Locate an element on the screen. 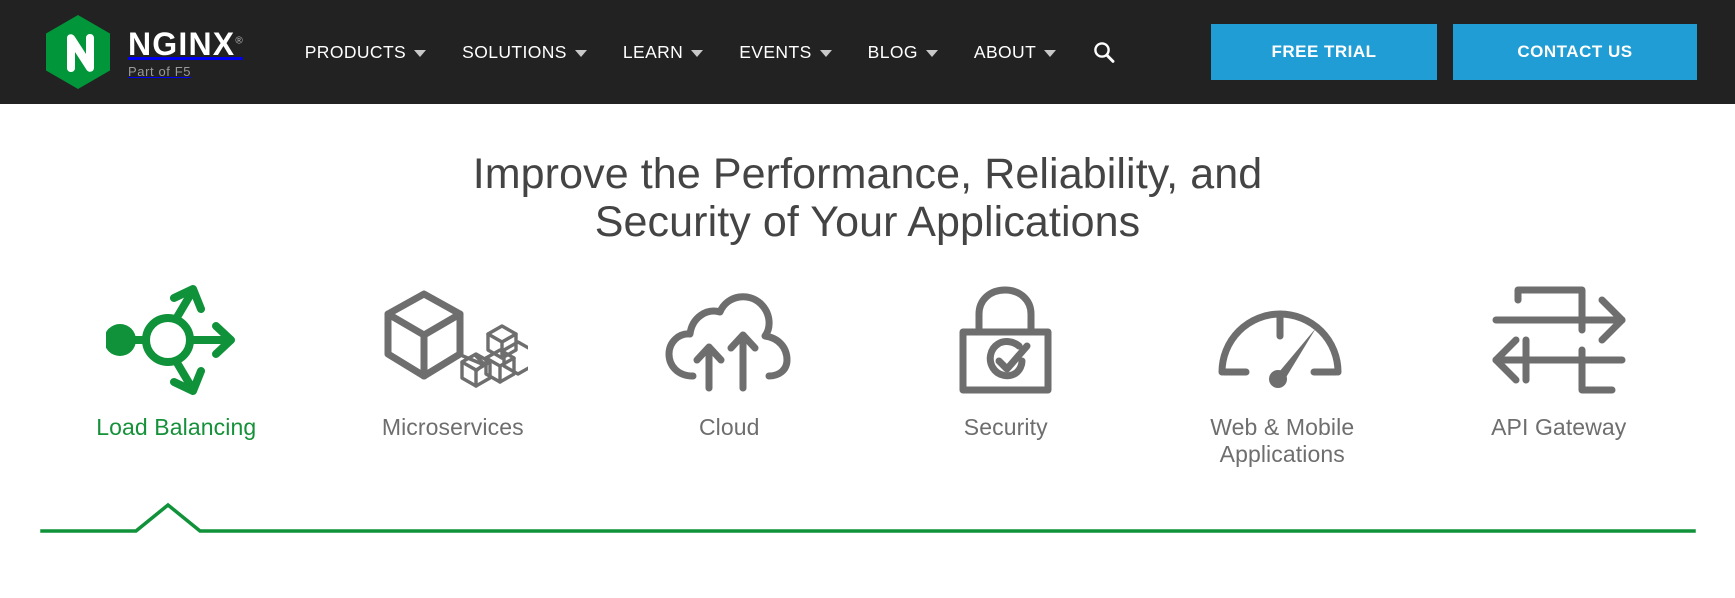  tab-web-mobile-applications: Web & Mobile Applications is located at coordinates (1282, 376).